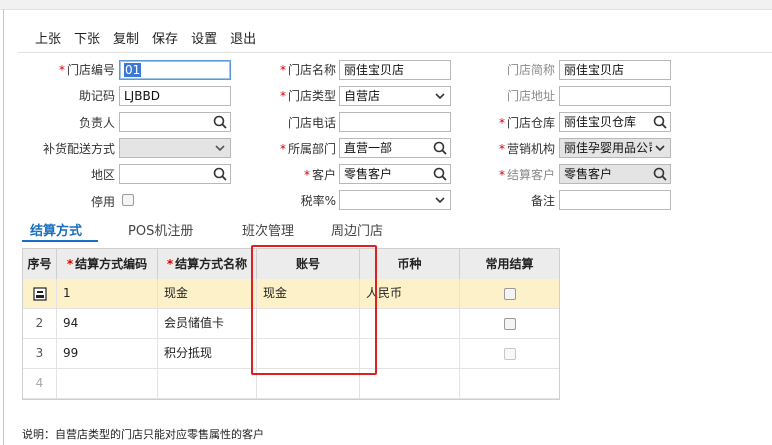 The image size is (772, 445). Describe the element at coordinates (526, 149) in the screenshot. I see `sales-org-label: * 营销机构` at that location.